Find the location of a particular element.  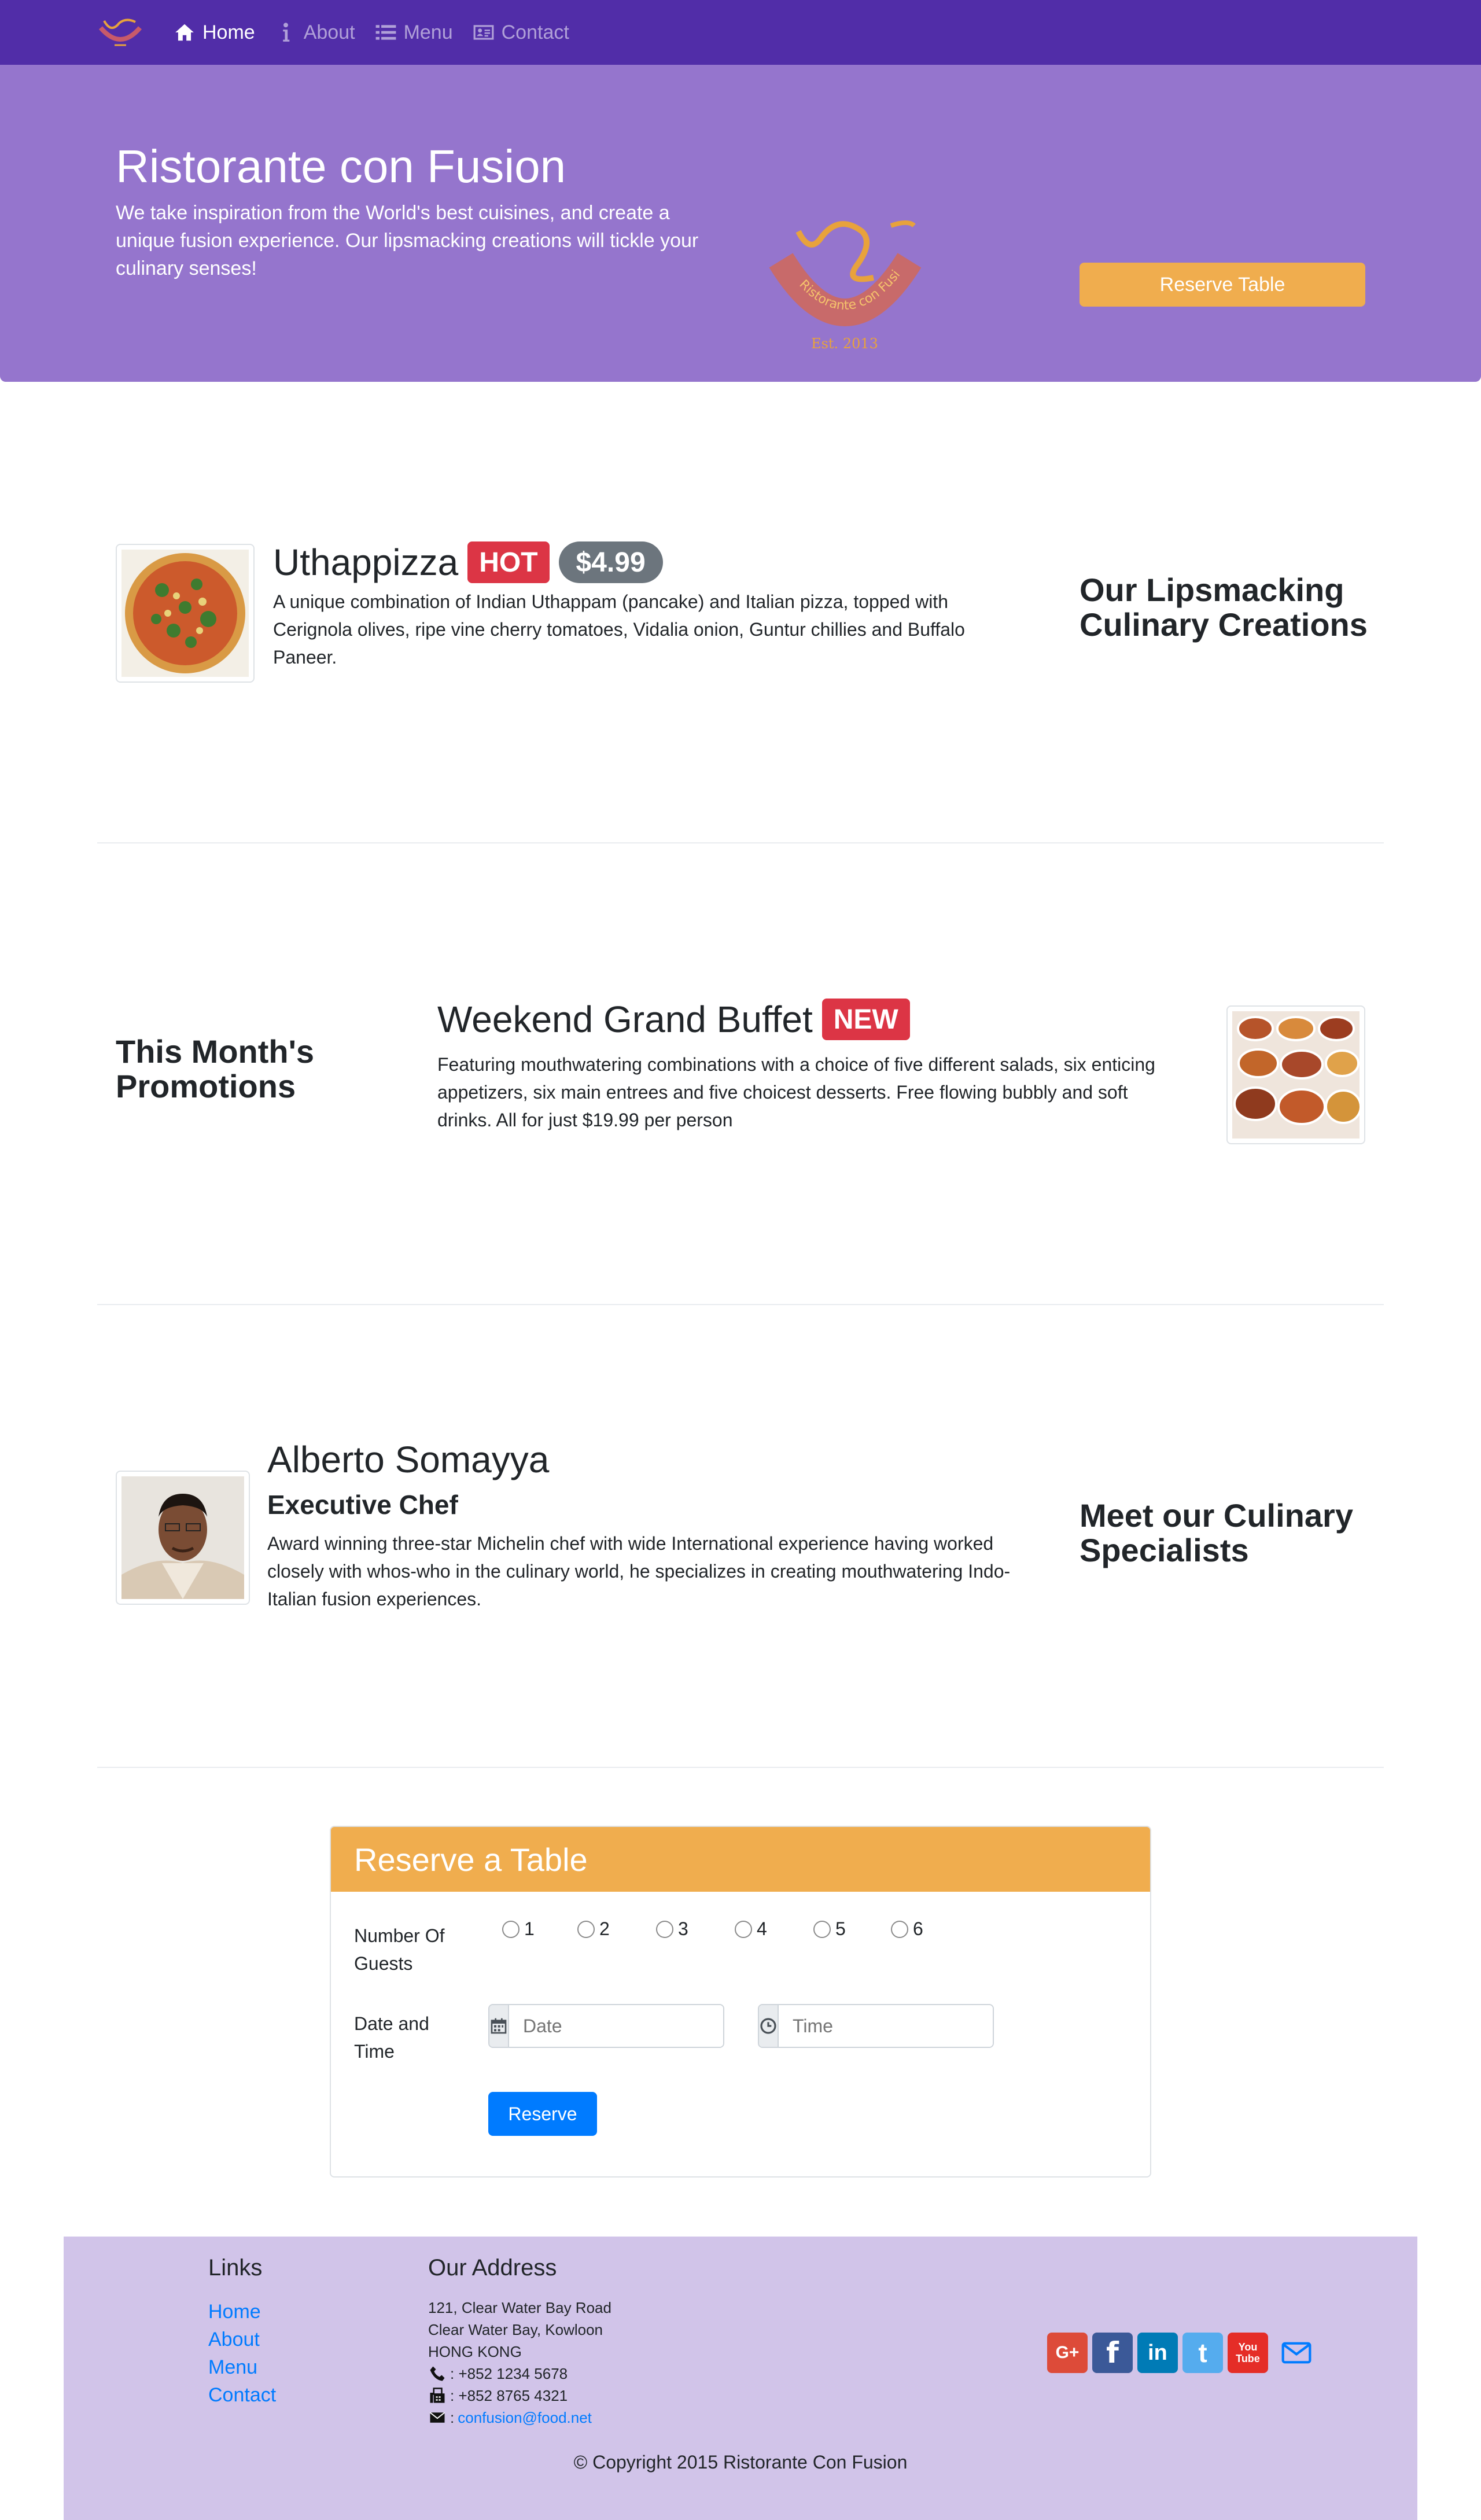

guest-radio-5: 5 is located at coordinates (829, 1929).